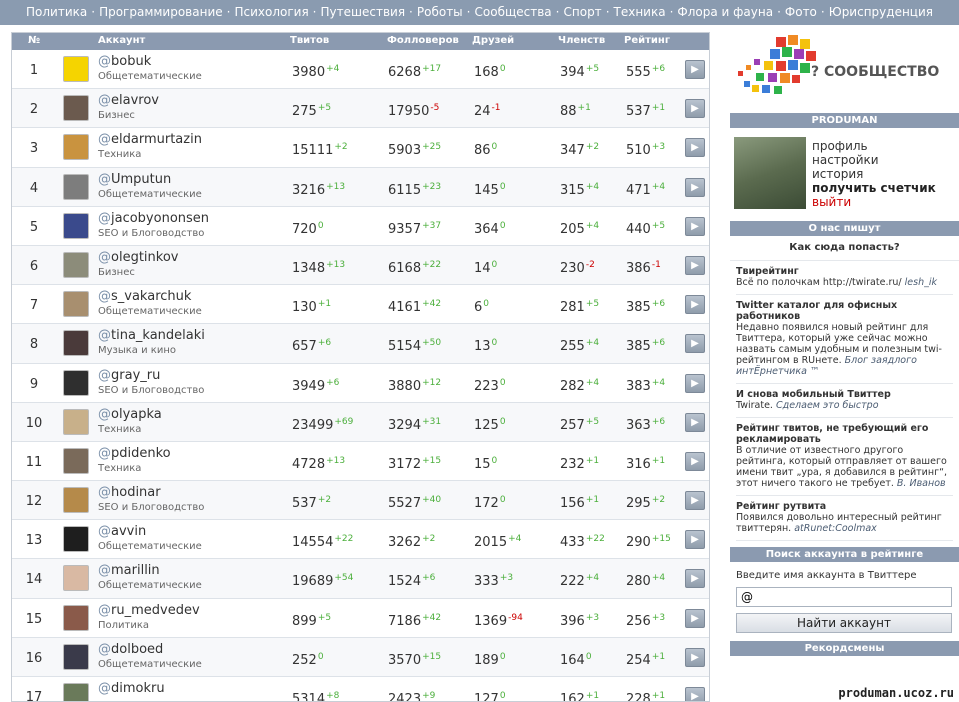  I want to click on site-logo: ? СООБЩЕСТВО, so click(844, 69).